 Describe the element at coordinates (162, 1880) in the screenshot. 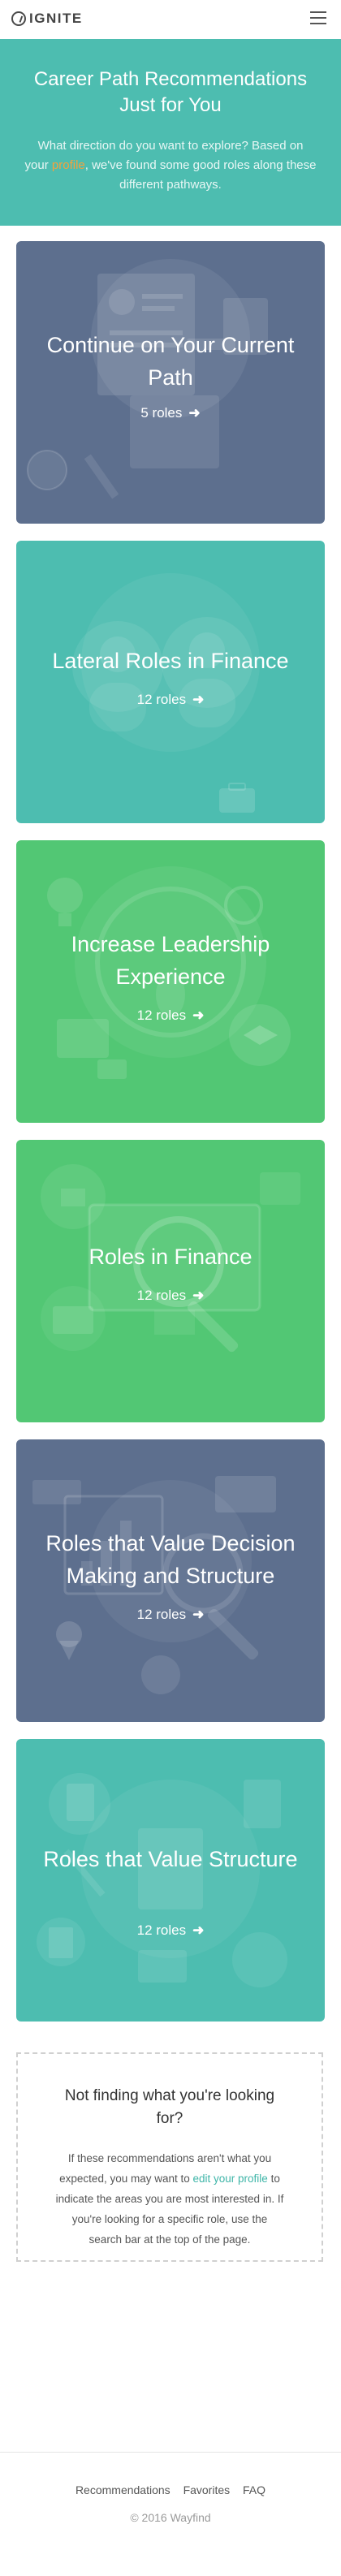

I see `documents-checklist-illustration-icon` at that location.